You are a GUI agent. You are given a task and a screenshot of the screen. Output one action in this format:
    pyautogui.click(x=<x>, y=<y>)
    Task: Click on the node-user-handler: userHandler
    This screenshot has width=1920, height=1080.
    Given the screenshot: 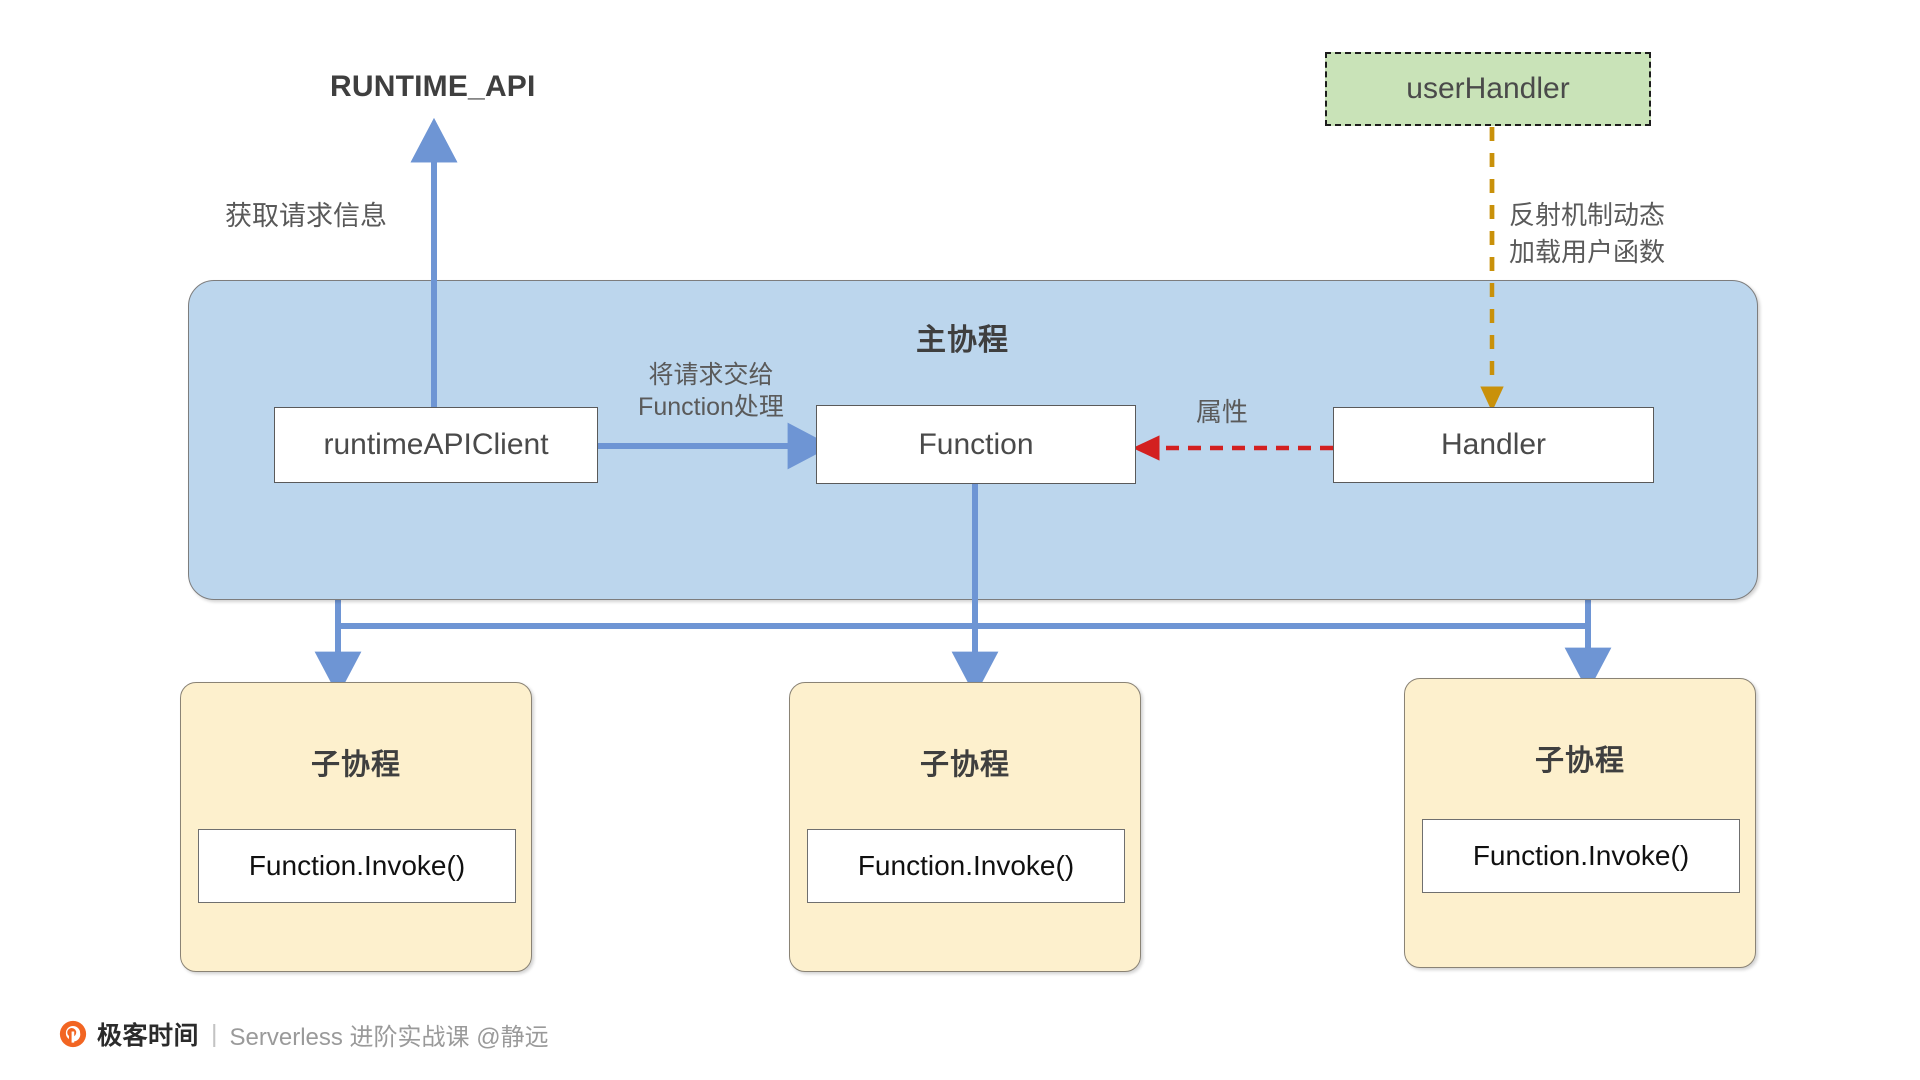 What is the action you would take?
    pyautogui.click(x=1488, y=89)
    